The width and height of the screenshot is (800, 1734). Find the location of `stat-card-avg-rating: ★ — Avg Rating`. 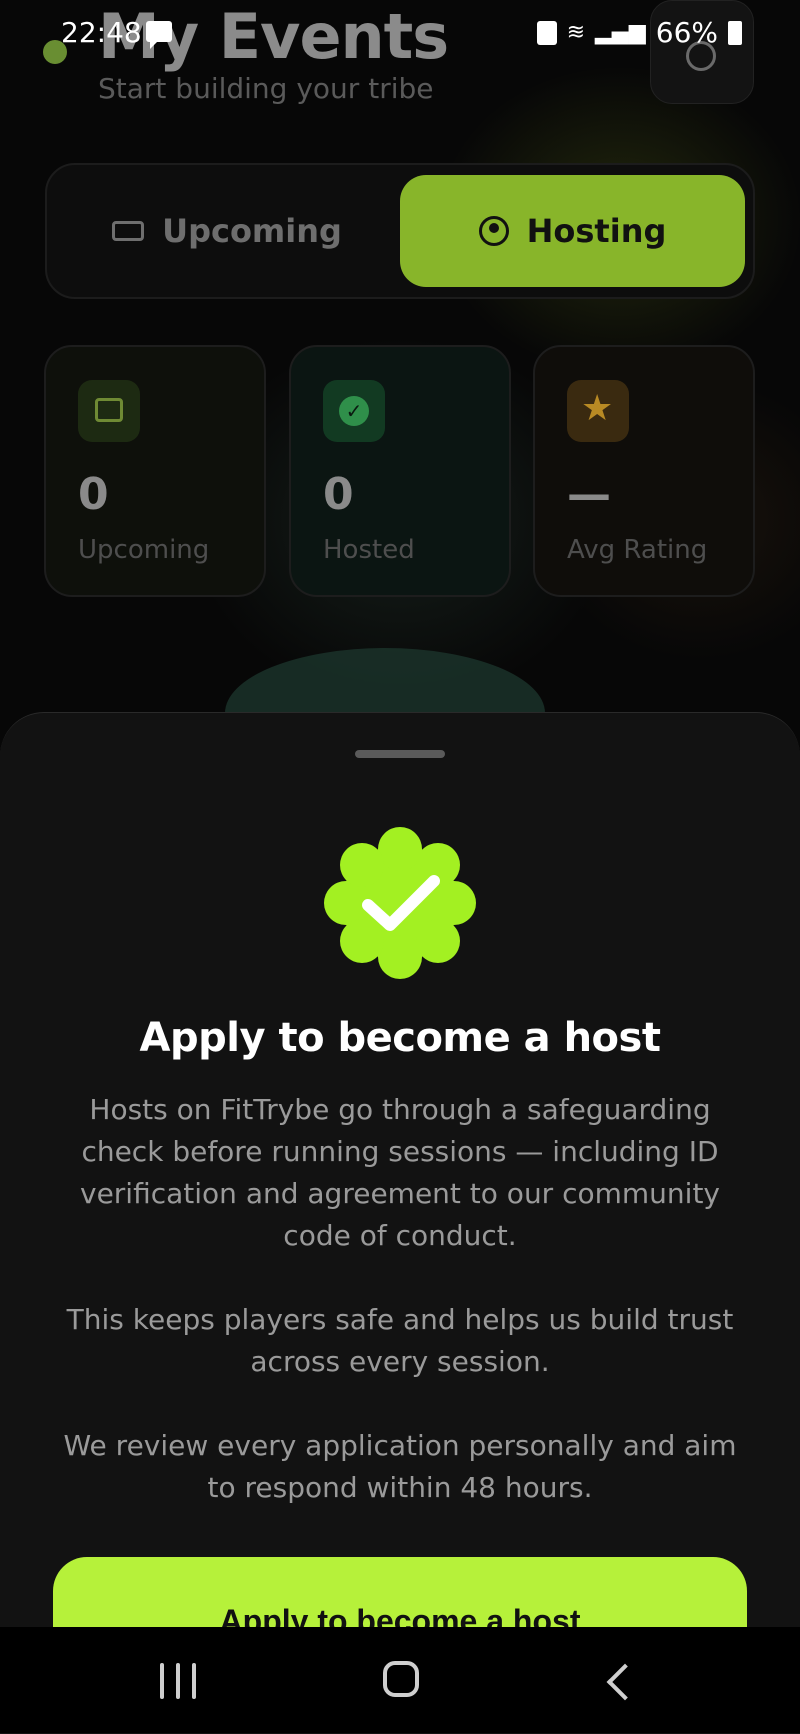

stat-card-avg-rating: ★ — Avg Rating is located at coordinates (644, 471).